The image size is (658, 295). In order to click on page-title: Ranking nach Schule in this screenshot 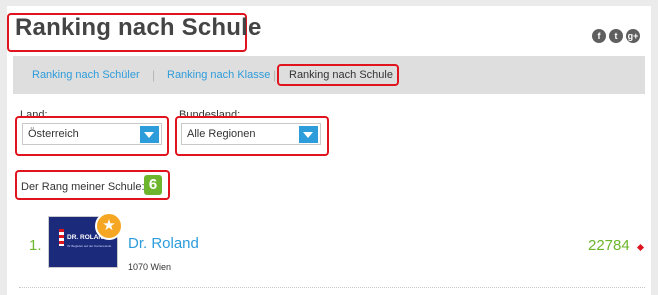, I will do `click(138, 27)`.